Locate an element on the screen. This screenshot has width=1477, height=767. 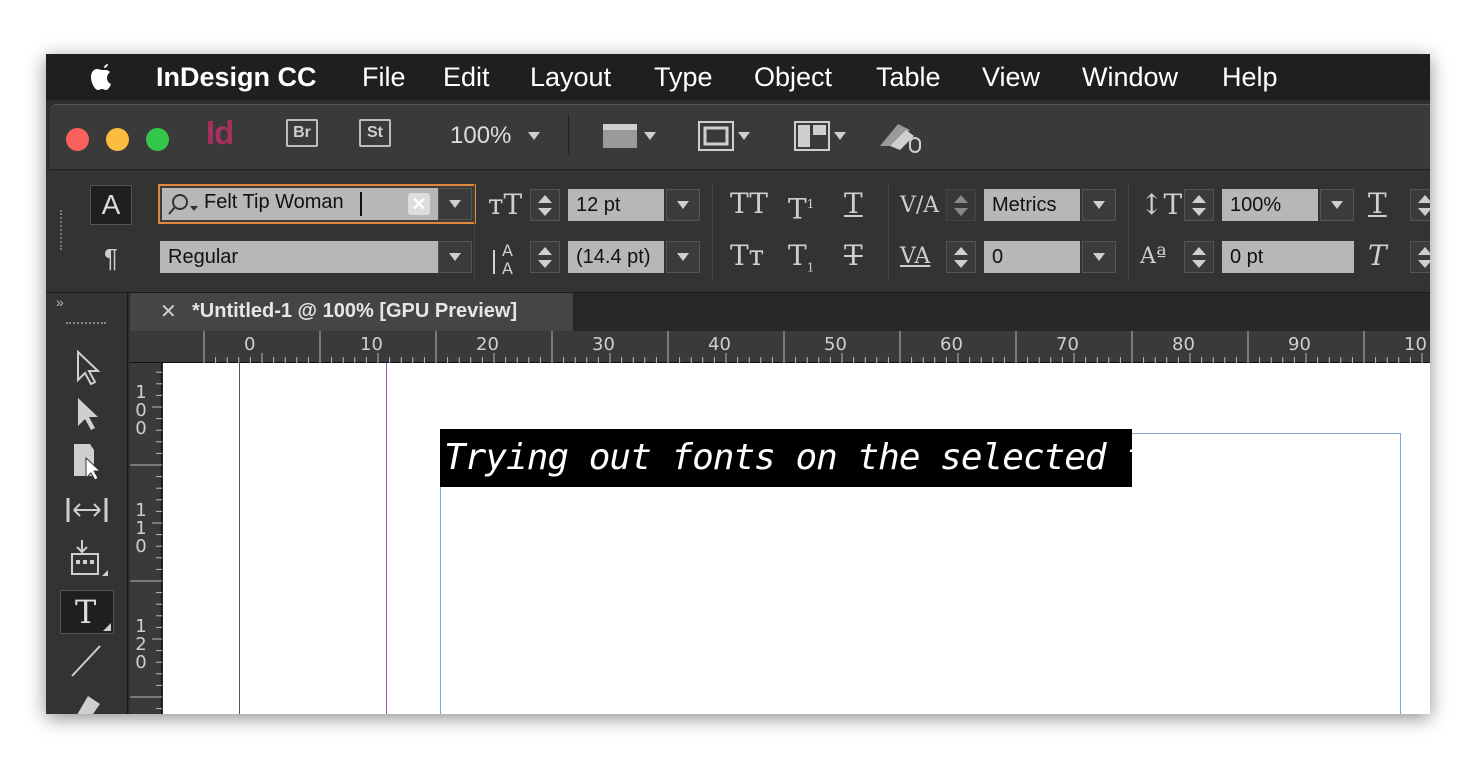
ruler-label: 30 is located at coordinates (603, 344).